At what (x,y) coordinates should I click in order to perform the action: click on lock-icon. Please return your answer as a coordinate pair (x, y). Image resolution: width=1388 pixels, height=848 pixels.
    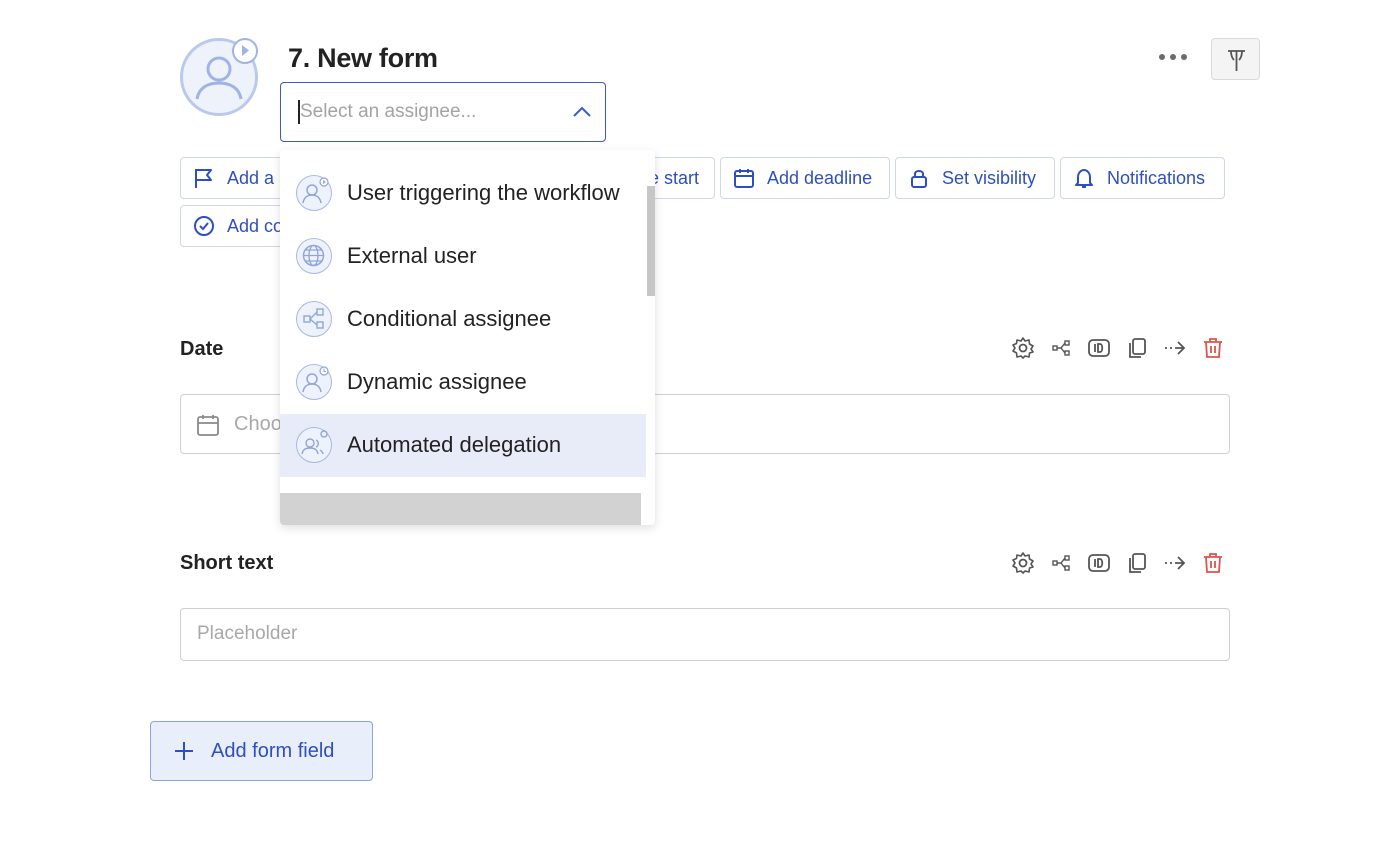
    Looking at the image, I should click on (919, 179).